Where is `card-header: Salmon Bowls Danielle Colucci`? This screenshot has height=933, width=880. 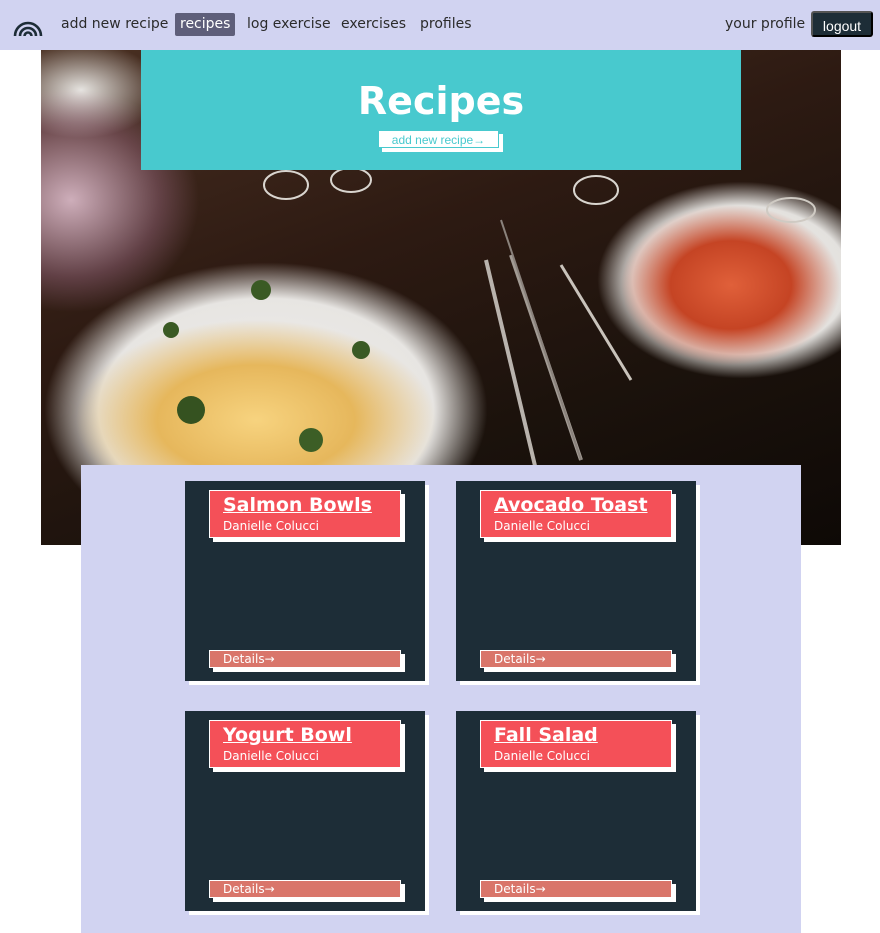 card-header: Salmon Bowls Danielle Colucci is located at coordinates (305, 514).